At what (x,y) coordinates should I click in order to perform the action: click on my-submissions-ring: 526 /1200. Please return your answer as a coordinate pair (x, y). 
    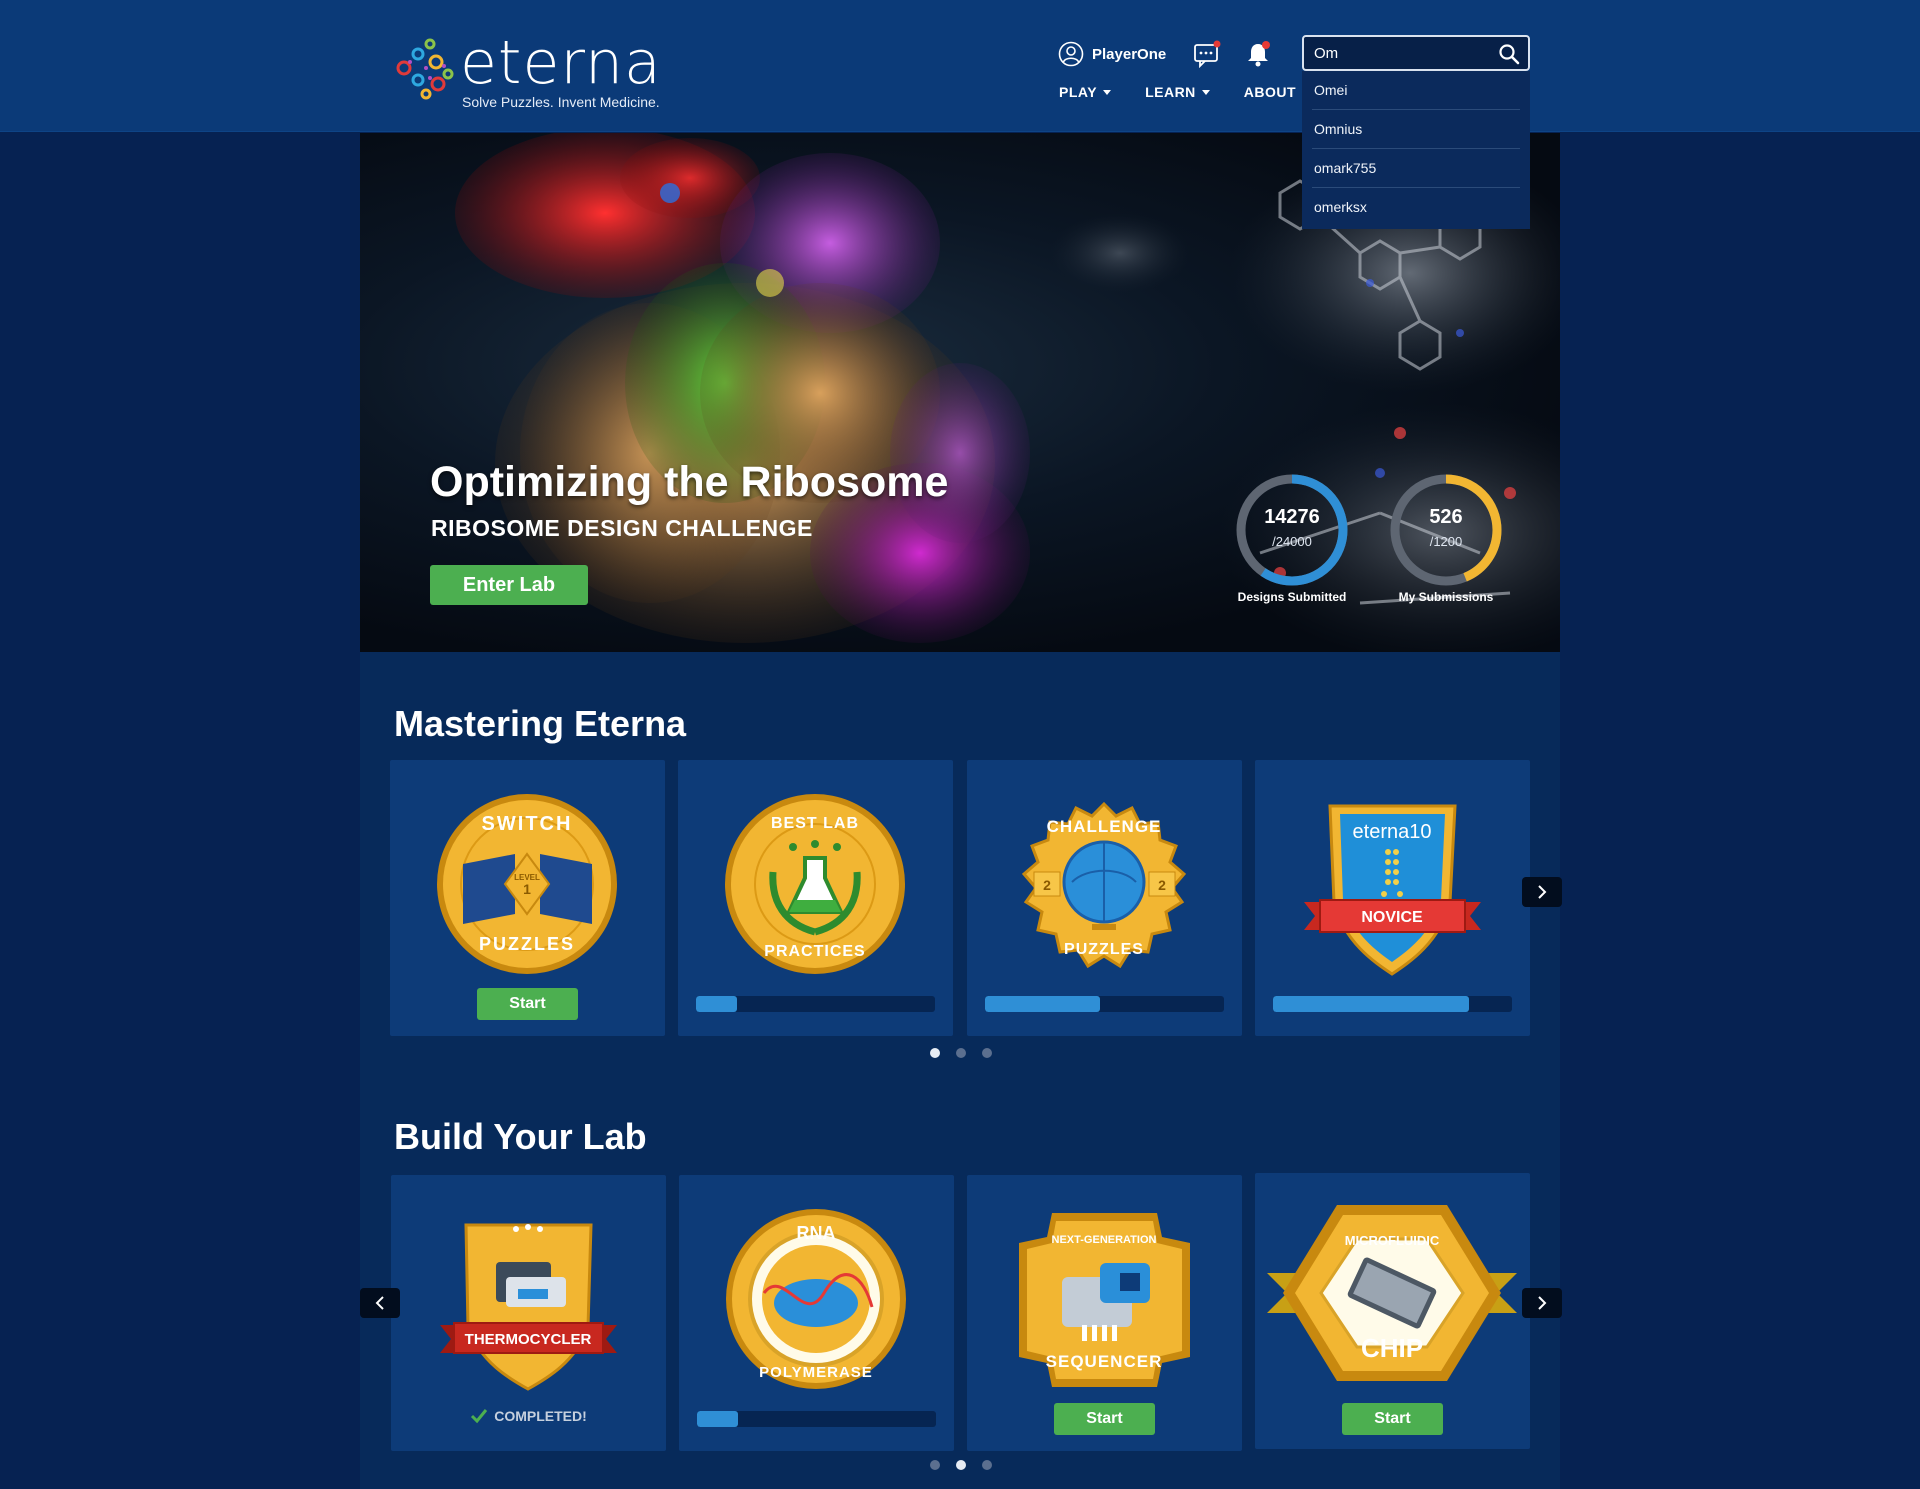
    Looking at the image, I should click on (1446, 530).